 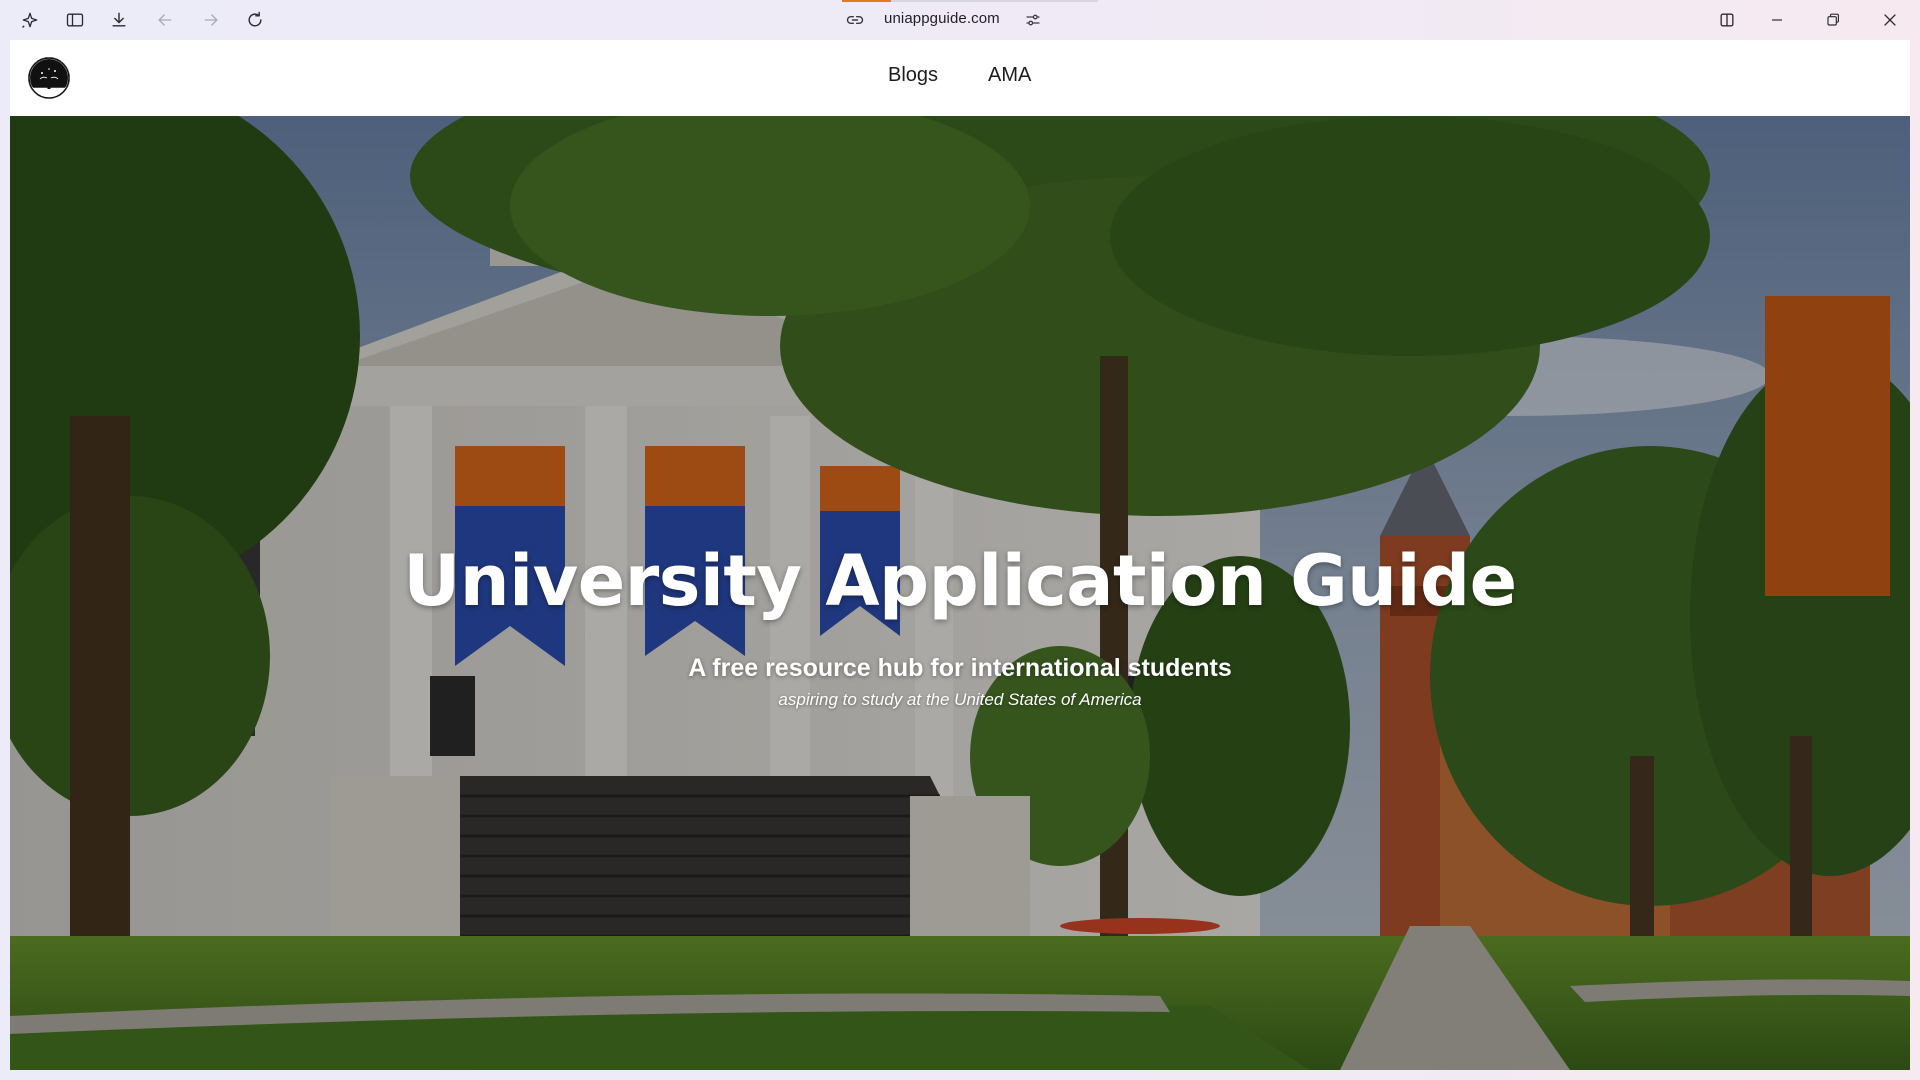 I want to click on page-load-progress, so click(x=970, y=1).